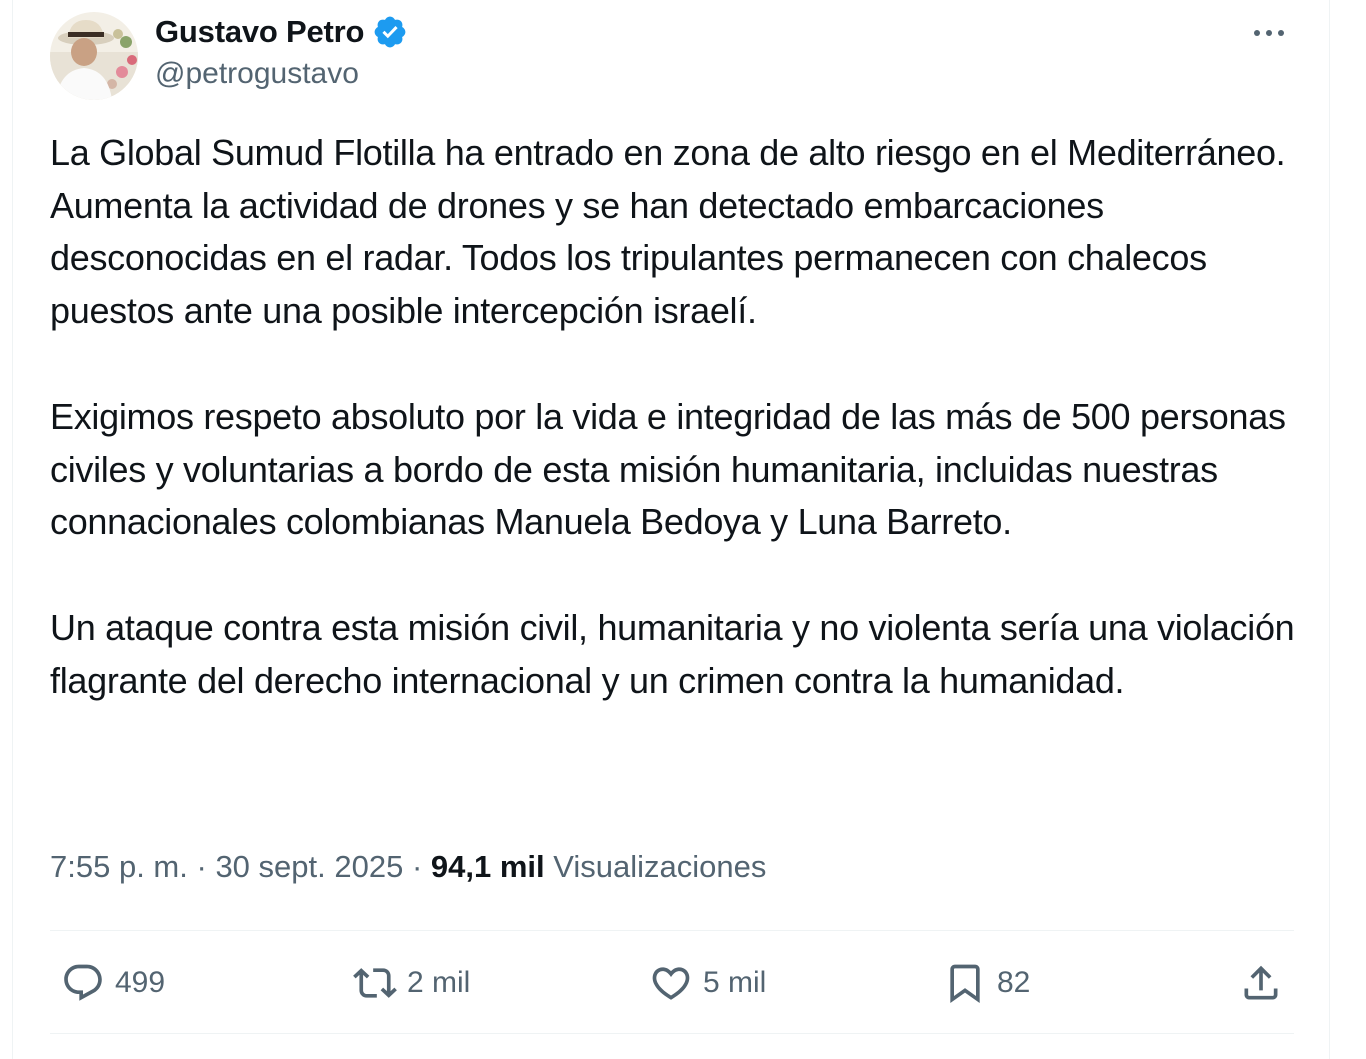 This screenshot has width=1366, height=1059. Describe the element at coordinates (119, 866) in the screenshot. I see `tweet-time: 7:55 p. m.` at that location.